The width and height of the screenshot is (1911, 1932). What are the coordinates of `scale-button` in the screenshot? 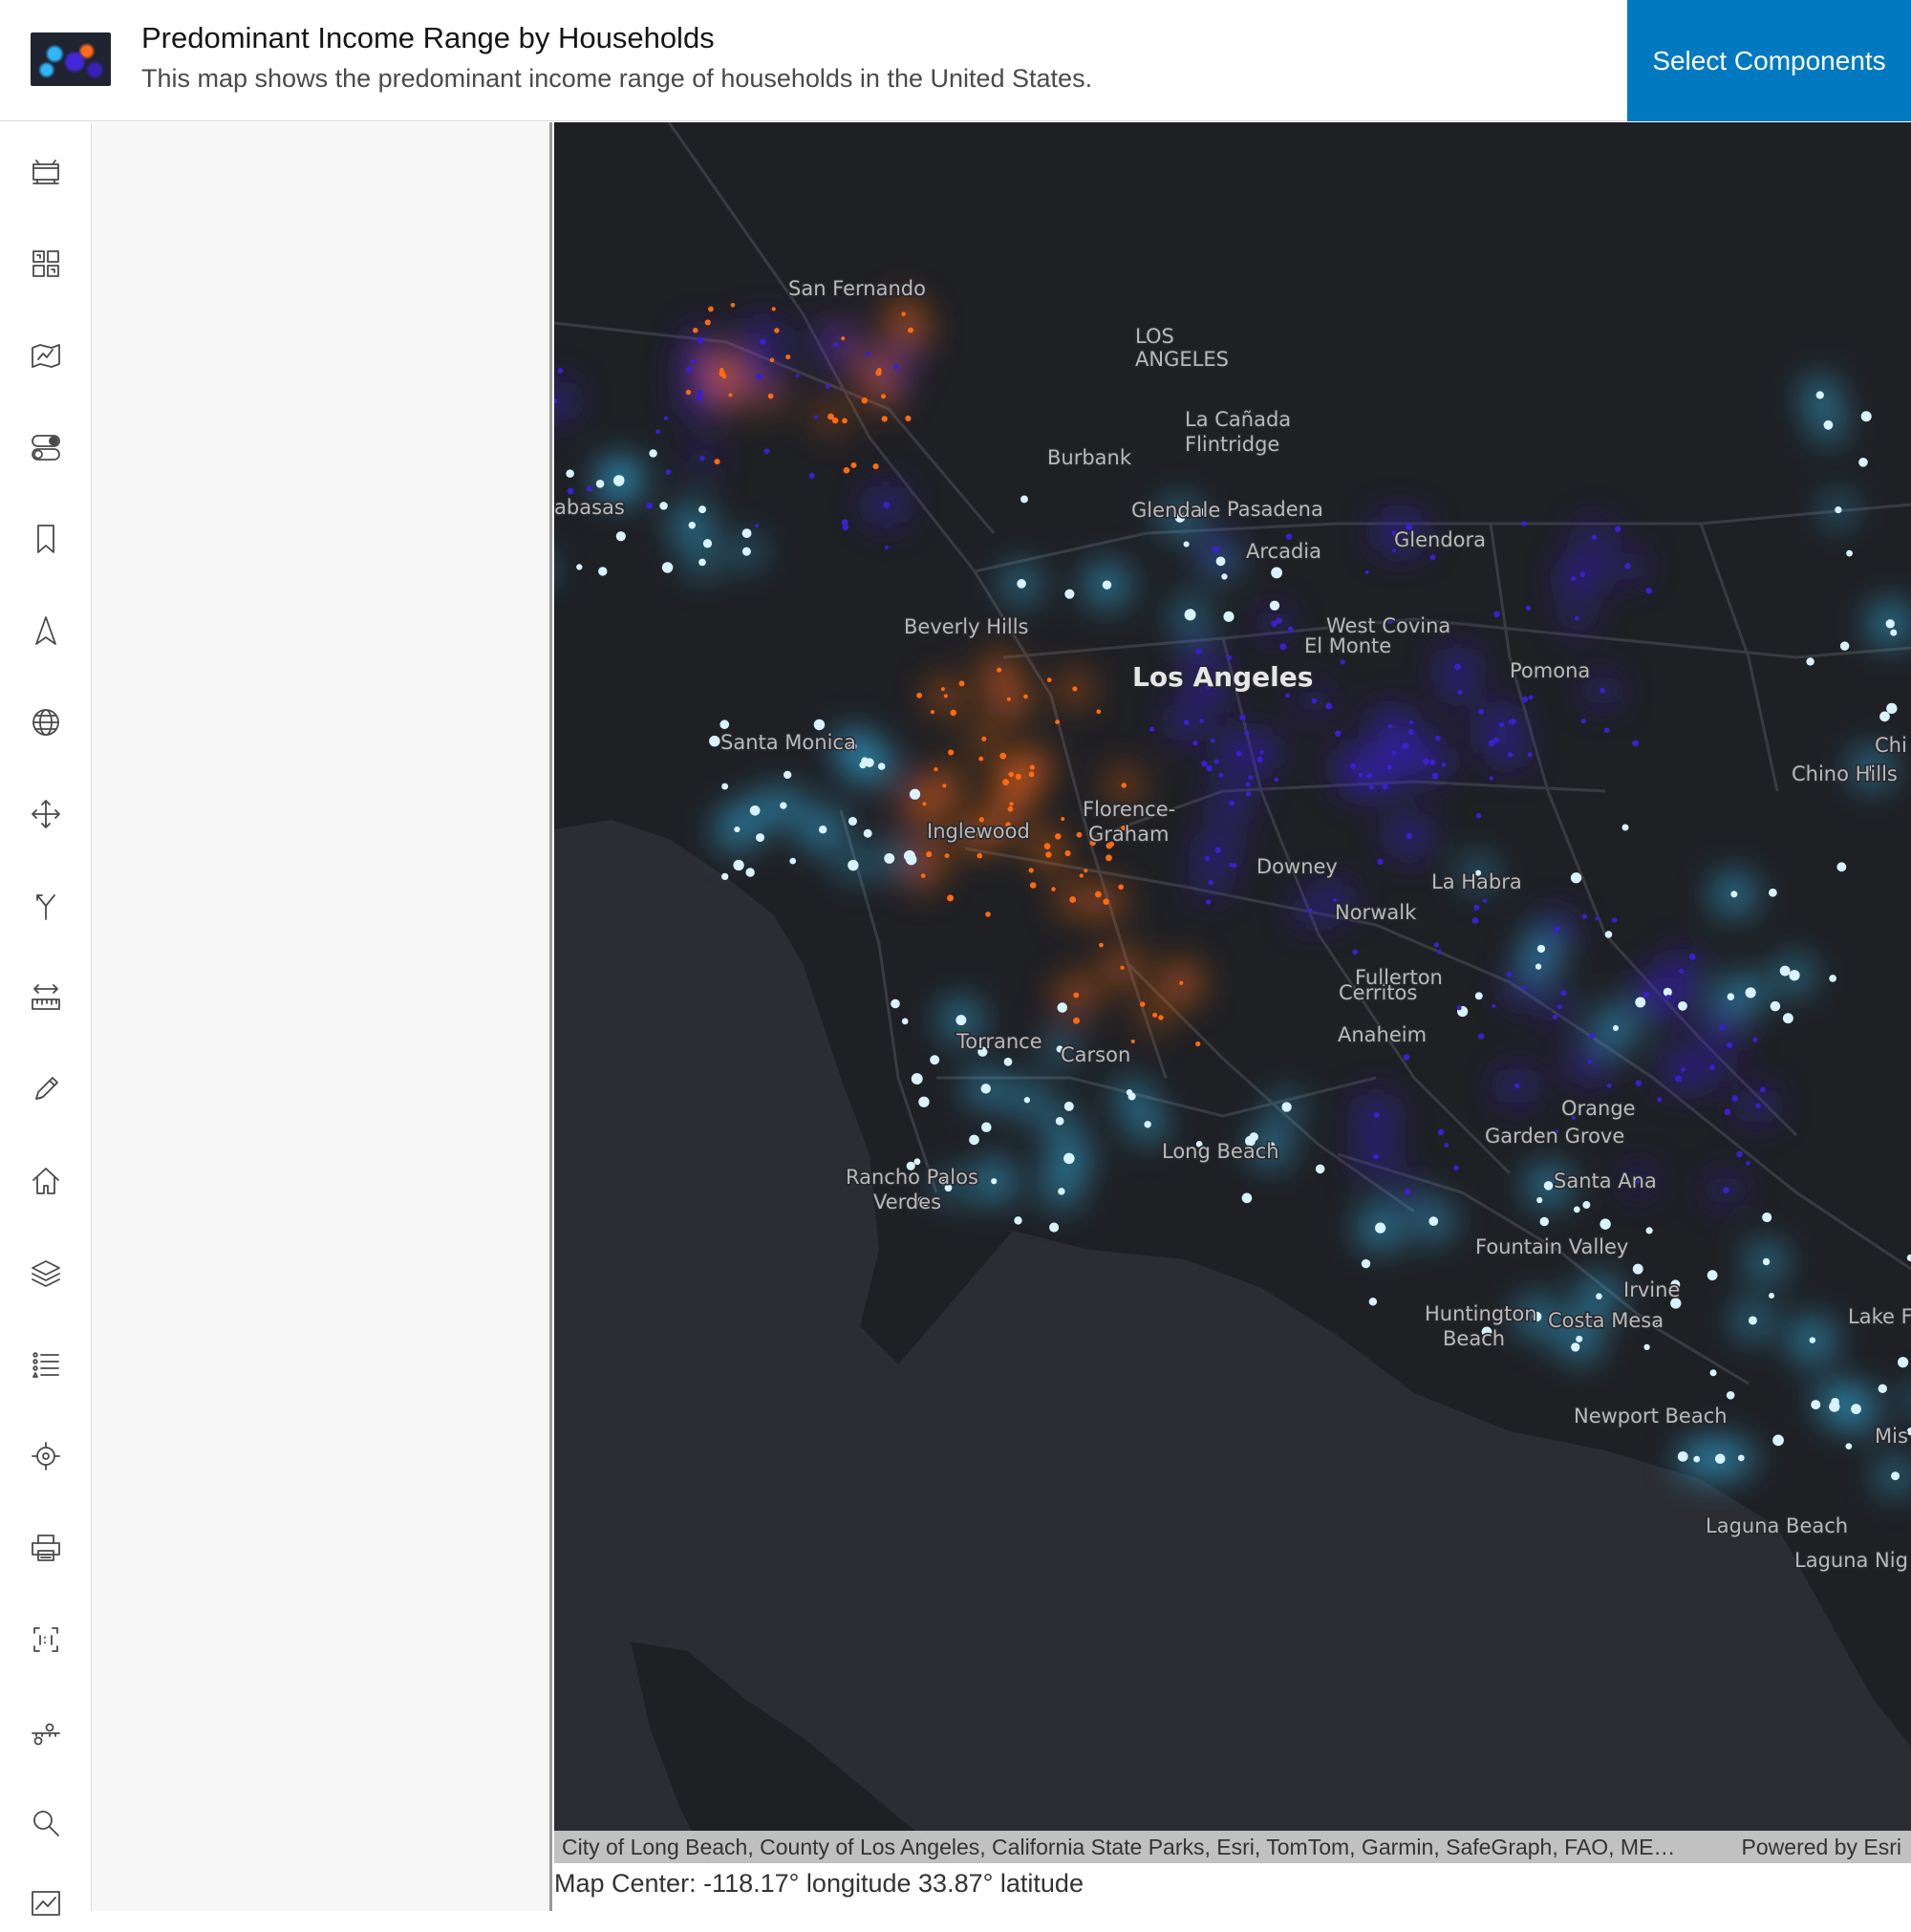 It's located at (46, 1639).